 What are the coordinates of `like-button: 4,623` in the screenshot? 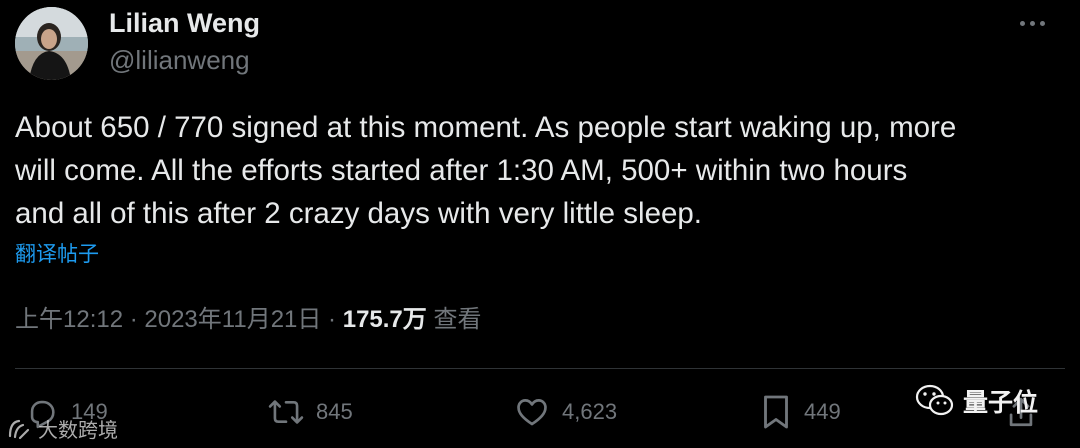 It's located at (565, 412).